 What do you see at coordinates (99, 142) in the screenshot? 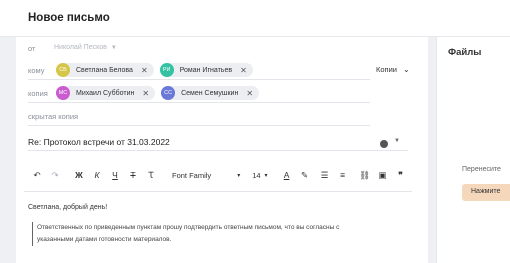
I see `subject-input: Re: Протокол встречи от 31.03.2022` at bounding box center [99, 142].